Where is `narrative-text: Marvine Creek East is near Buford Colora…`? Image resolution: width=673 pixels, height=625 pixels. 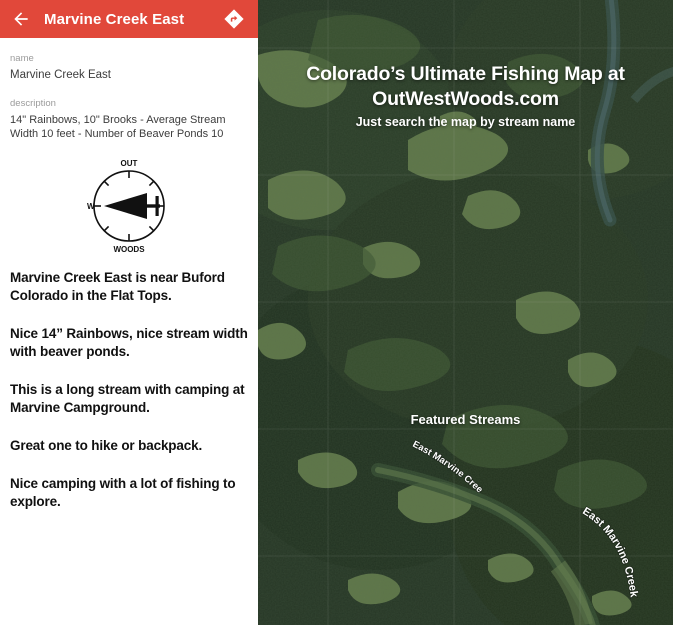
narrative-text: Marvine Creek East is near Buford Colora… is located at coordinates (129, 390).